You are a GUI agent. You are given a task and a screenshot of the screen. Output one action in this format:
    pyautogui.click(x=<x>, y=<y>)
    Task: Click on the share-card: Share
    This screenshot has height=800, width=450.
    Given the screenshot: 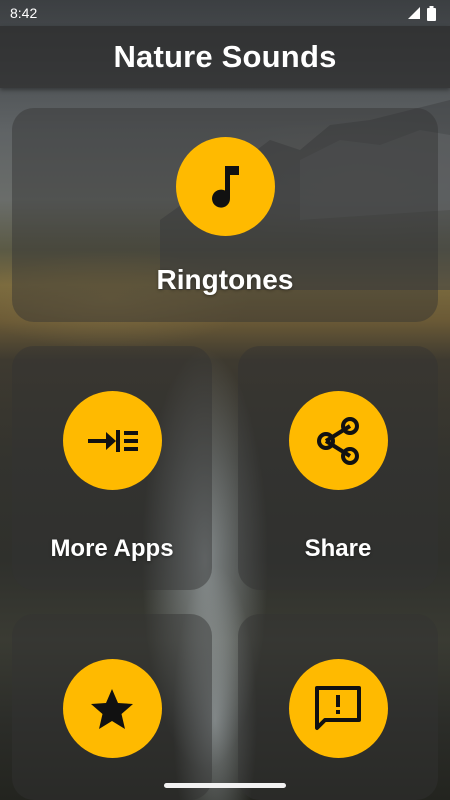 What is the action you would take?
    pyautogui.click(x=338, y=468)
    